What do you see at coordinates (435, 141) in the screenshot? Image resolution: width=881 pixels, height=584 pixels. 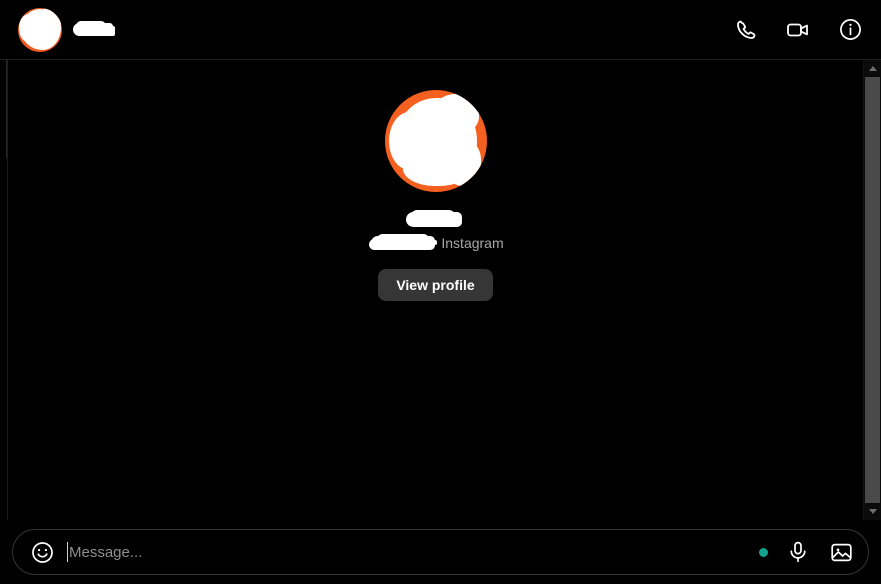 I see `contact-avatar-large` at bounding box center [435, 141].